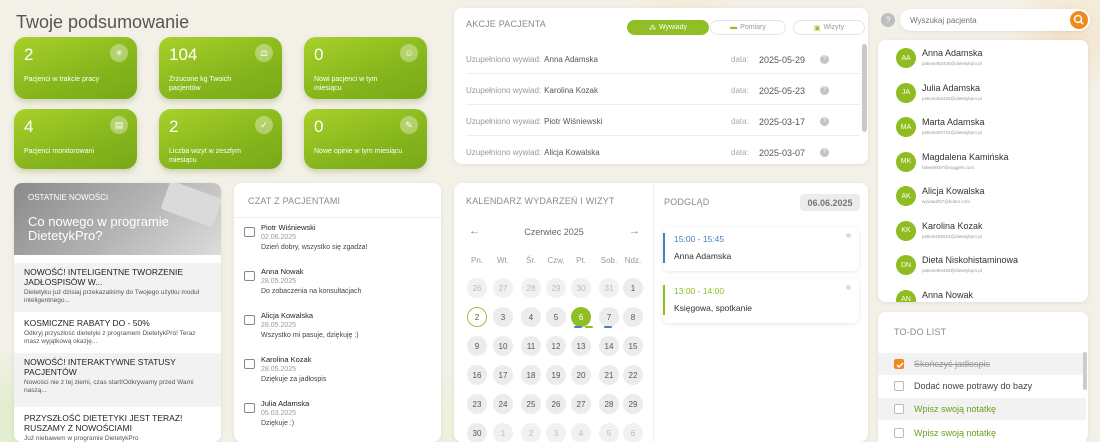  I want to click on summary-tile: 2 Pacjenci w trakcie pracy ✳, so click(75, 68).